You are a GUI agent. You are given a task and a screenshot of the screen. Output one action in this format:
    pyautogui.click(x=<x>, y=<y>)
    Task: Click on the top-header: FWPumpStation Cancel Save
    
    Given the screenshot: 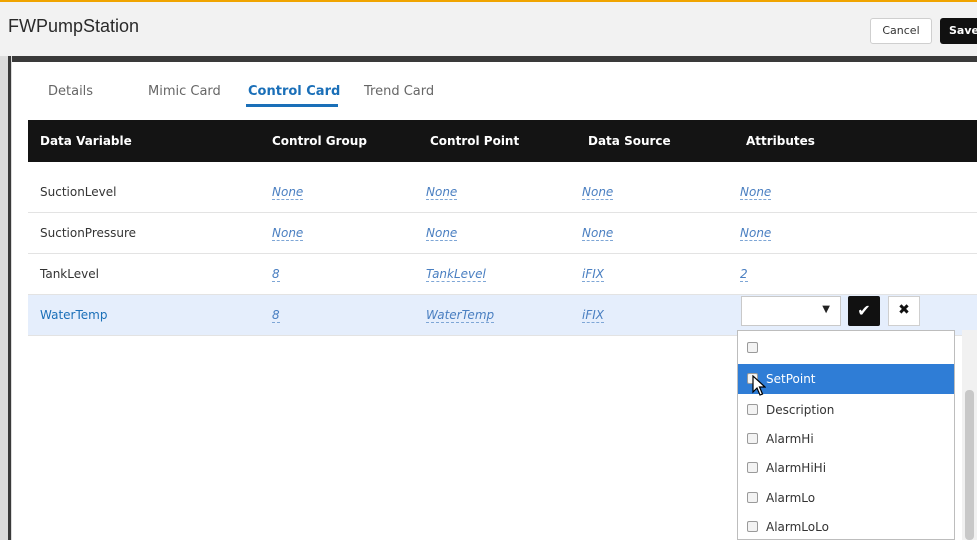 What is the action you would take?
    pyautogui.click(x=488, y=28)
    